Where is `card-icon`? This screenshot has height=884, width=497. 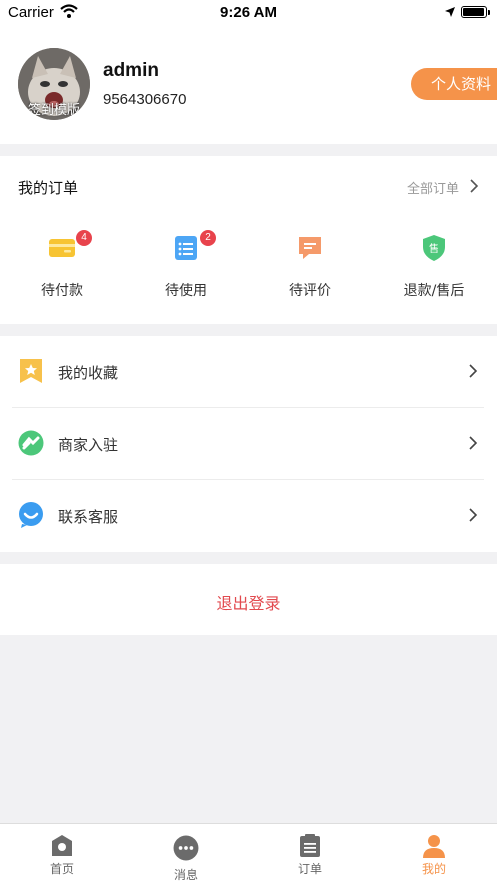
card-icon is located at coordinates (62, 248).